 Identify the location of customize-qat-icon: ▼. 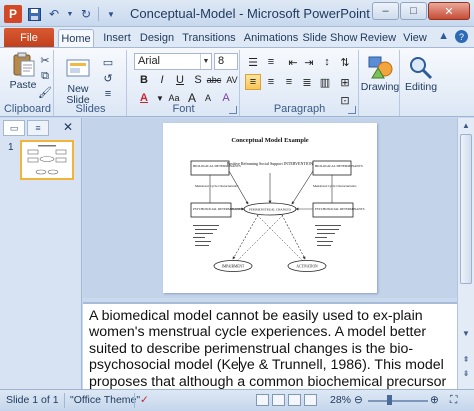
(111, 14).